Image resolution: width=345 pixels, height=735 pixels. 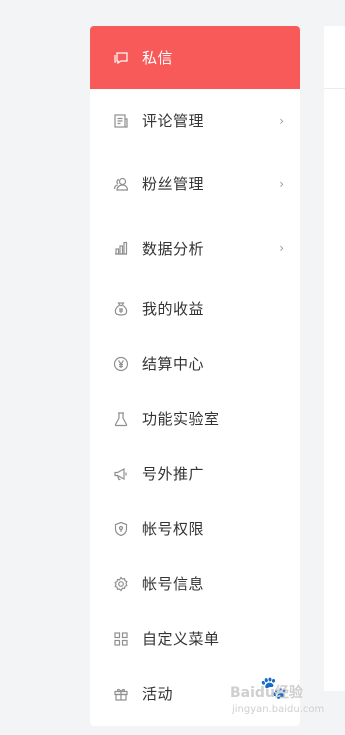 I want to click on sidebar-item-label: 数据分析, so click(x=173, y=248).